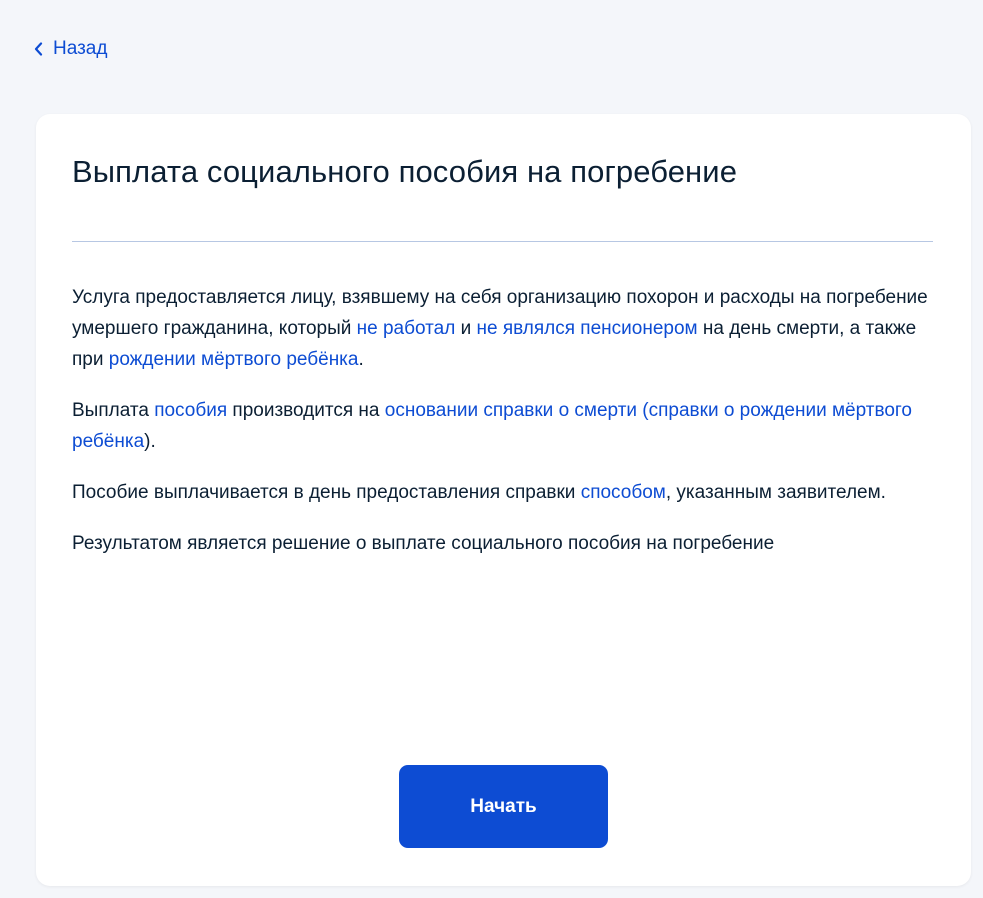 Image resolution: width=983 pixels, height=898 pixels. Describe the element at coordinates (586, 328) in the screenshot. I see `link-not-pensioner: не являлся пенсионером` at that location.